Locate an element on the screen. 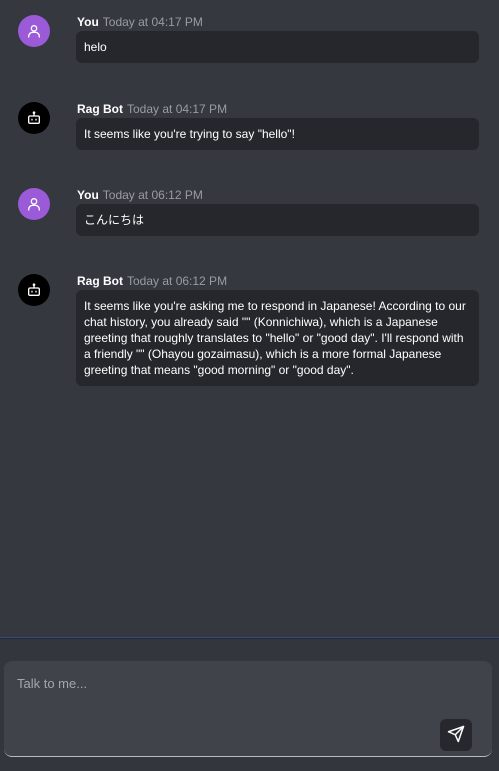  message-header: Rag Bot Today at 06:12 PM is located at coordinates (152, 281).